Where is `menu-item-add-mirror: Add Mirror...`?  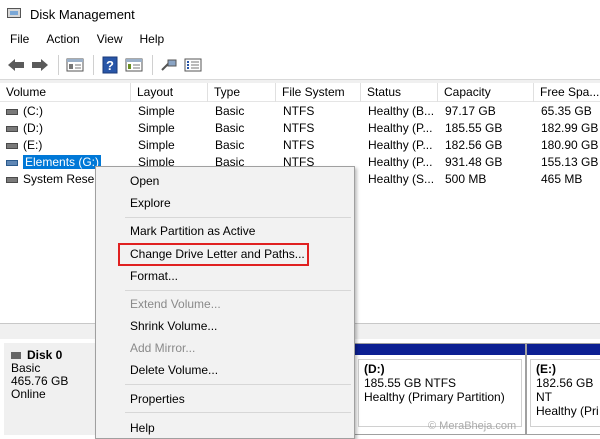
menu-item-add-mirror: Add Mirror... is located at coordinates (163, 348).